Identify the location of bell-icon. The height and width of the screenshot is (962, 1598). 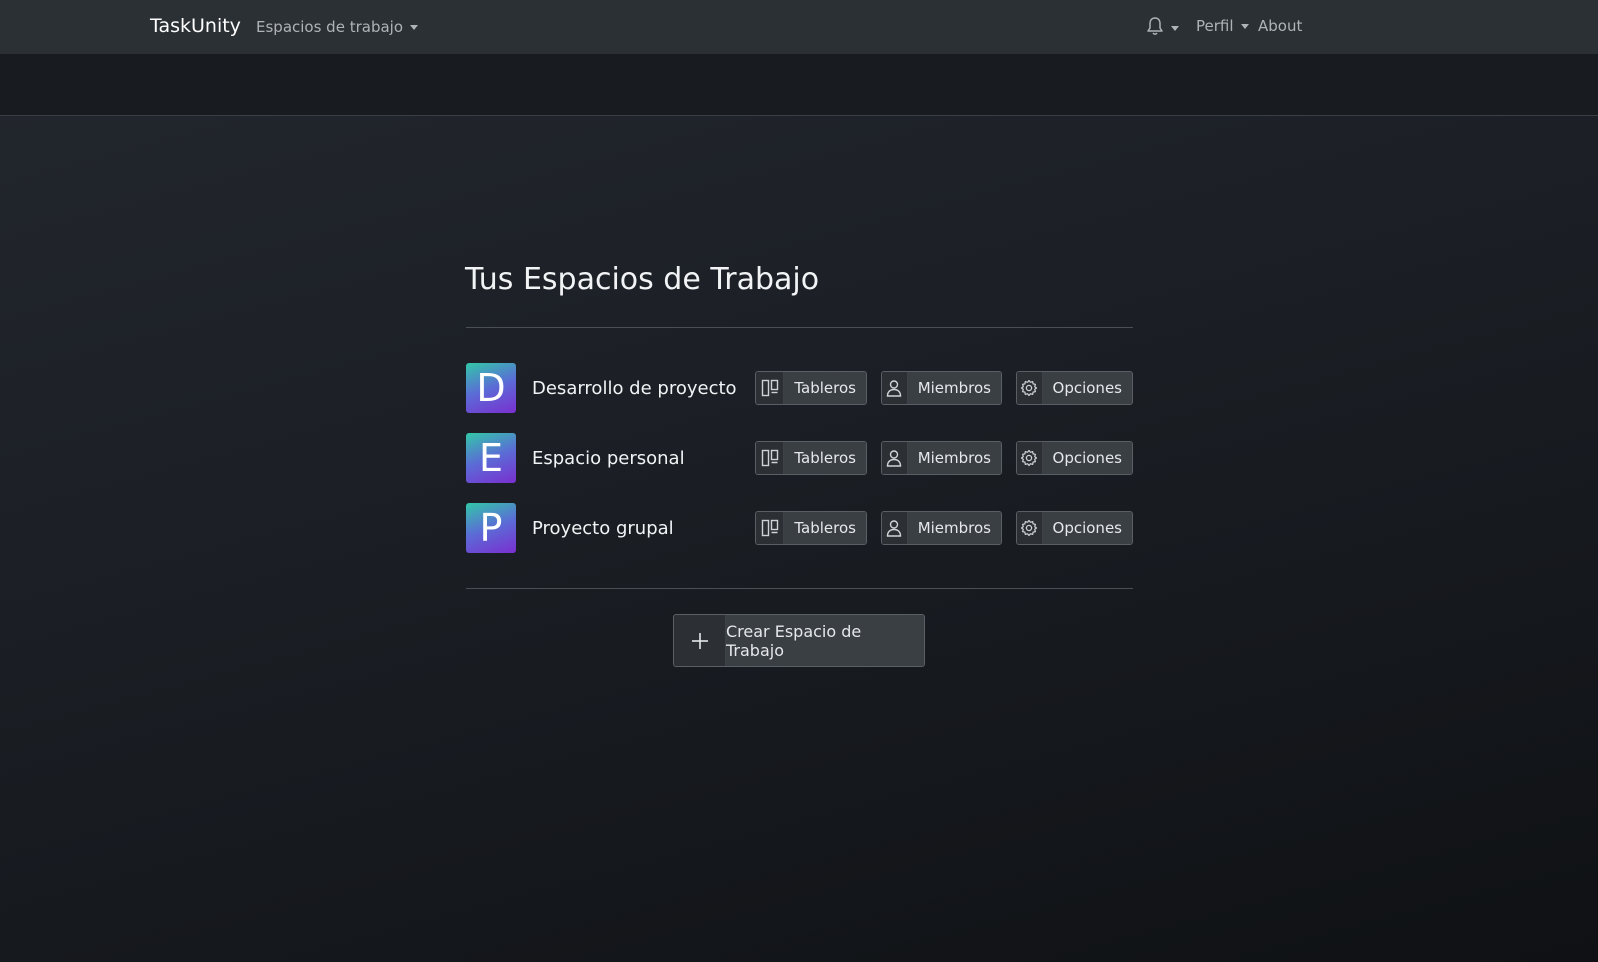
(1155, 28).